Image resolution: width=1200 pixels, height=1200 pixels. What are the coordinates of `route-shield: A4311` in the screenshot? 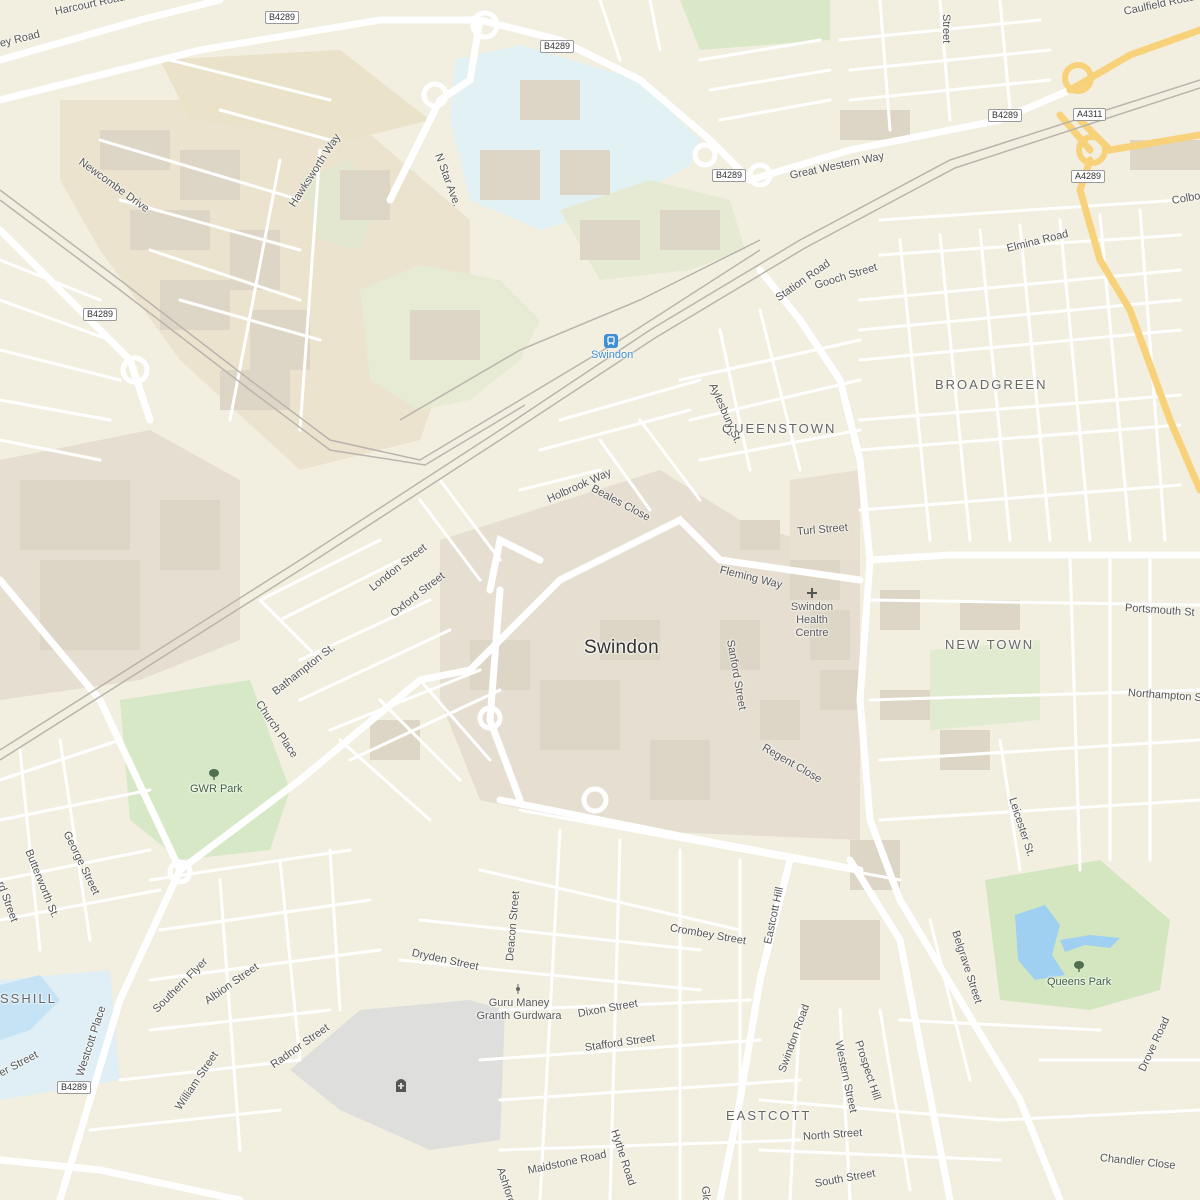 It's located at (1090, 114).